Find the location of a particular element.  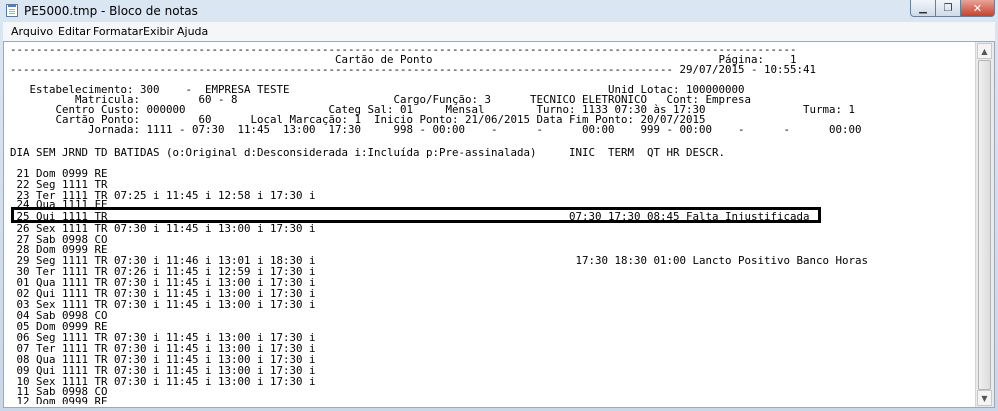

scroll-thumb is located at coordinates (984, 225).